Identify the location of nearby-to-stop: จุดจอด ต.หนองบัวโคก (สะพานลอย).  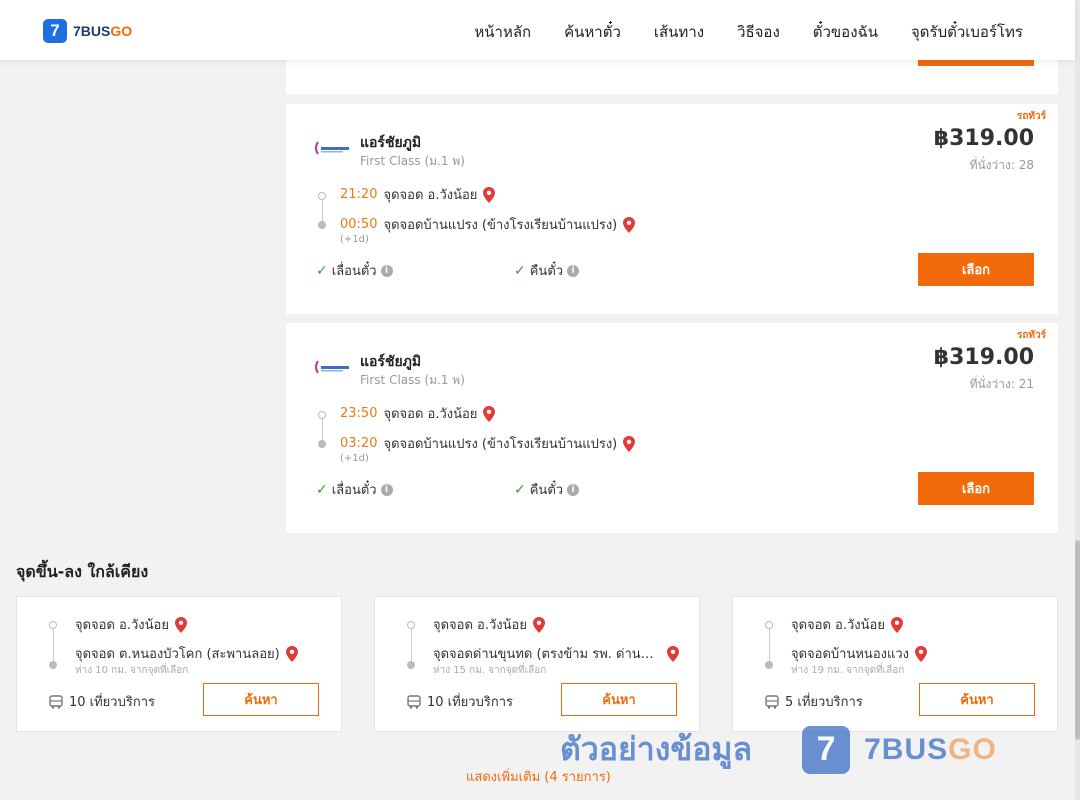
(186, 653).